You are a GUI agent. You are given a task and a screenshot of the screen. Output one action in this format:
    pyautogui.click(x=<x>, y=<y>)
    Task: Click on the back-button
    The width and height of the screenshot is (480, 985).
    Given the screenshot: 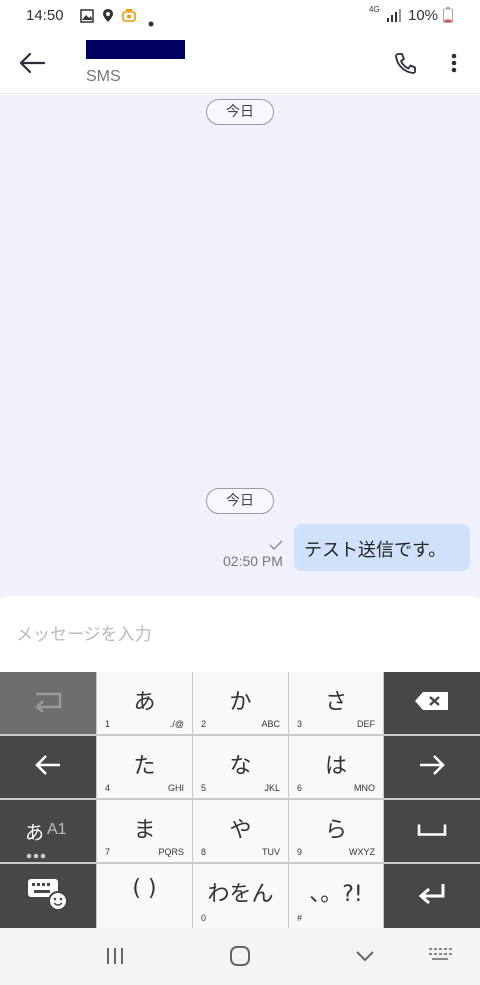 What is the action you would take?
    pyautogui.click(x=33, y=63)
    